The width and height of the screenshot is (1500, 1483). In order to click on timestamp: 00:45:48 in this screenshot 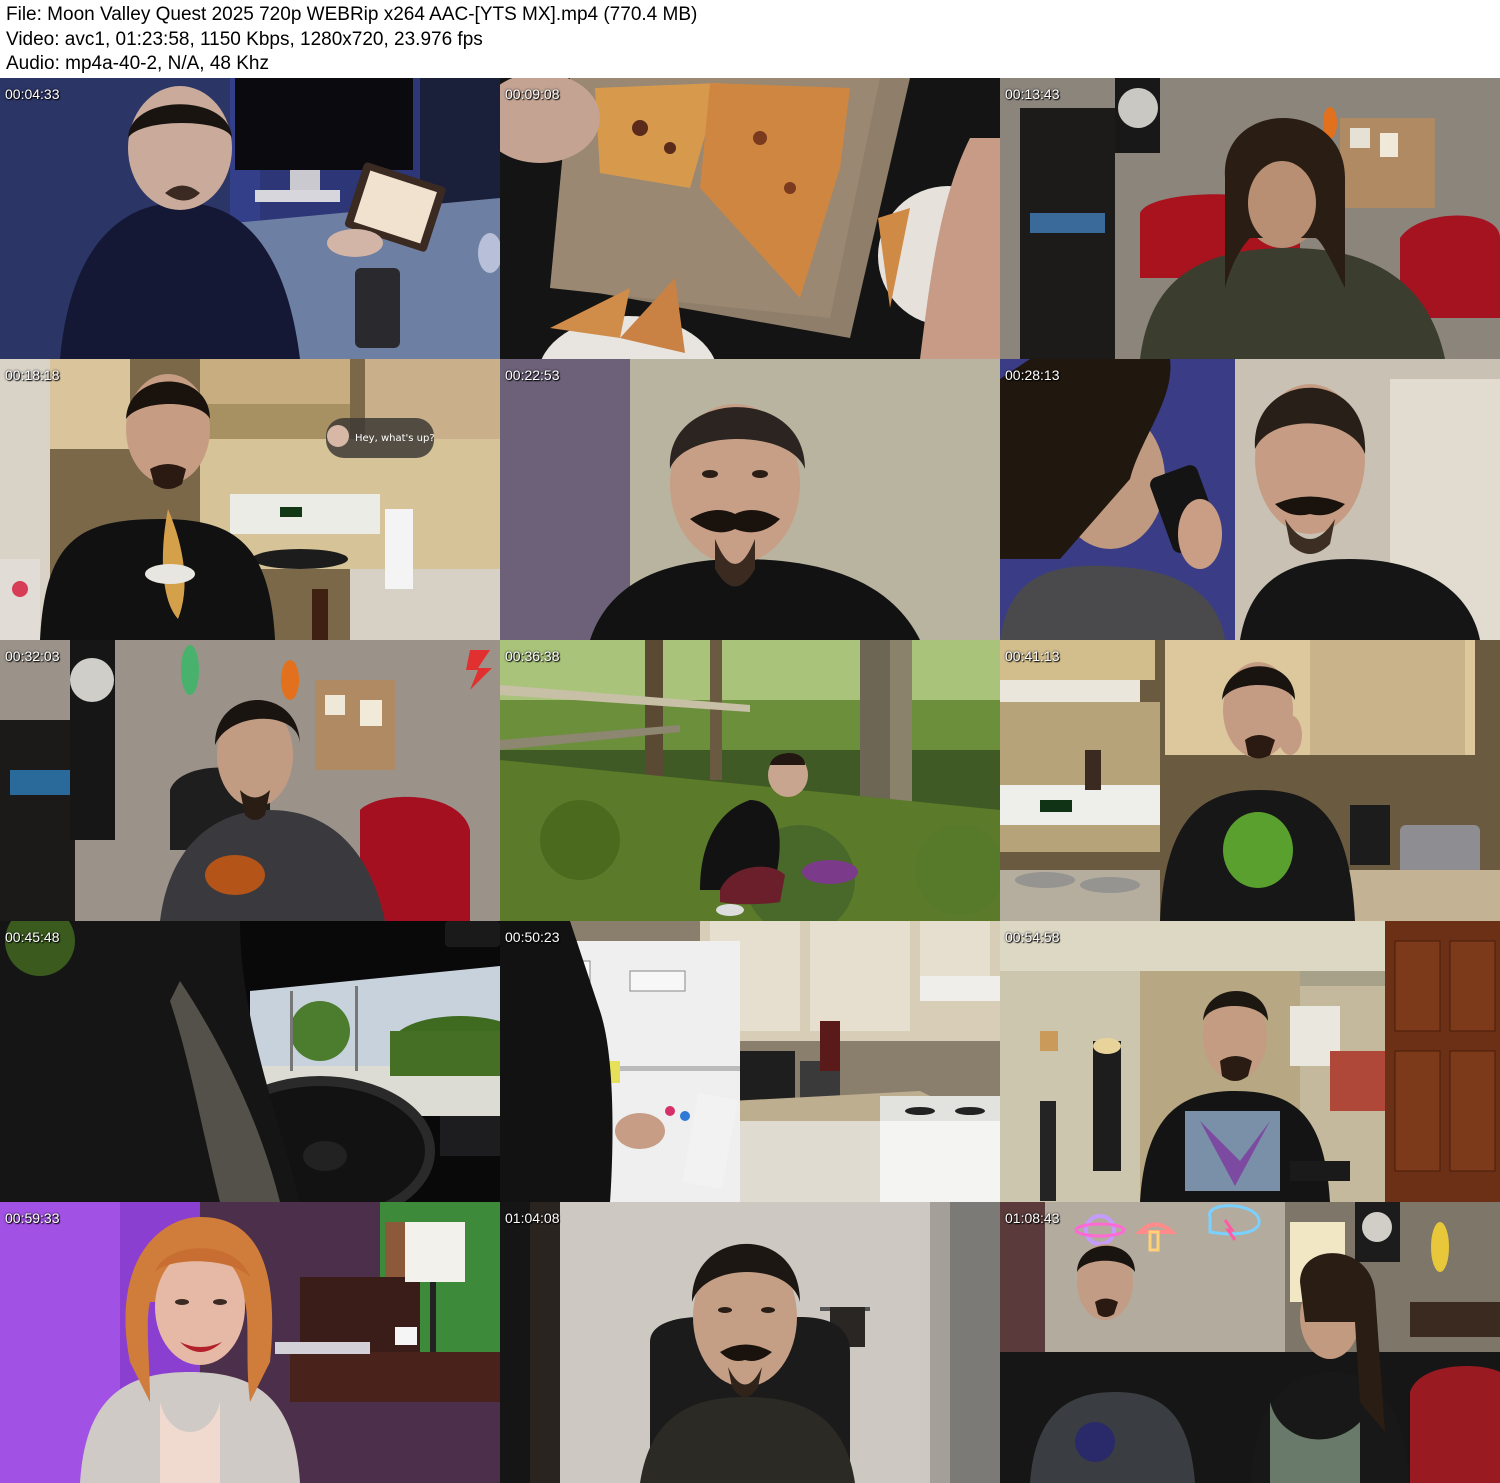, I will do `click(32, 937)`.